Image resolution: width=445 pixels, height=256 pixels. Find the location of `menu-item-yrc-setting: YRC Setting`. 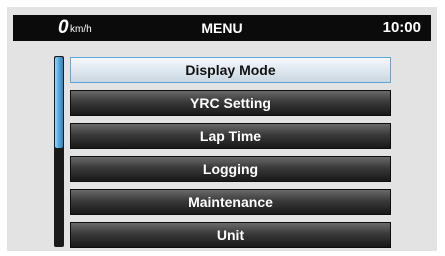

menu-item-yrc-setting: YRC Setting is located at coordinates (230, 103).